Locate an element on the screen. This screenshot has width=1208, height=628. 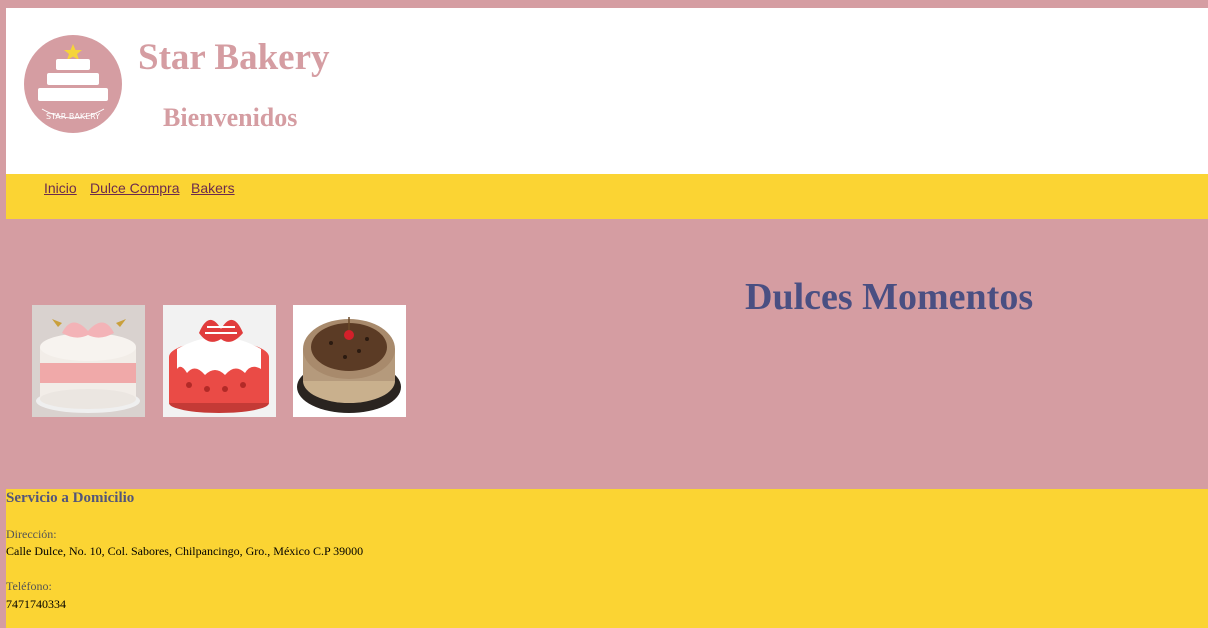
bakery-logo: STAR BAKERY is located at coordinates (73, 84).